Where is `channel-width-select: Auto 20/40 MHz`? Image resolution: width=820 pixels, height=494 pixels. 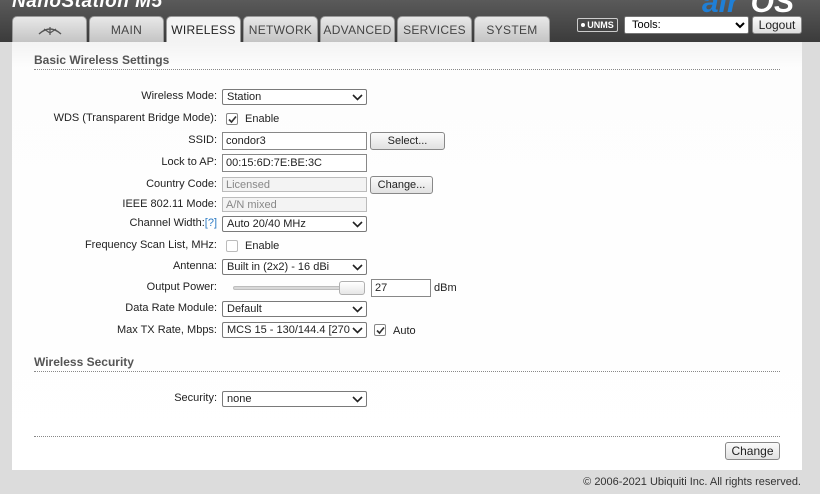
channel-width-select: Auto 20/40 MHz is located at coordinates (294, 224).